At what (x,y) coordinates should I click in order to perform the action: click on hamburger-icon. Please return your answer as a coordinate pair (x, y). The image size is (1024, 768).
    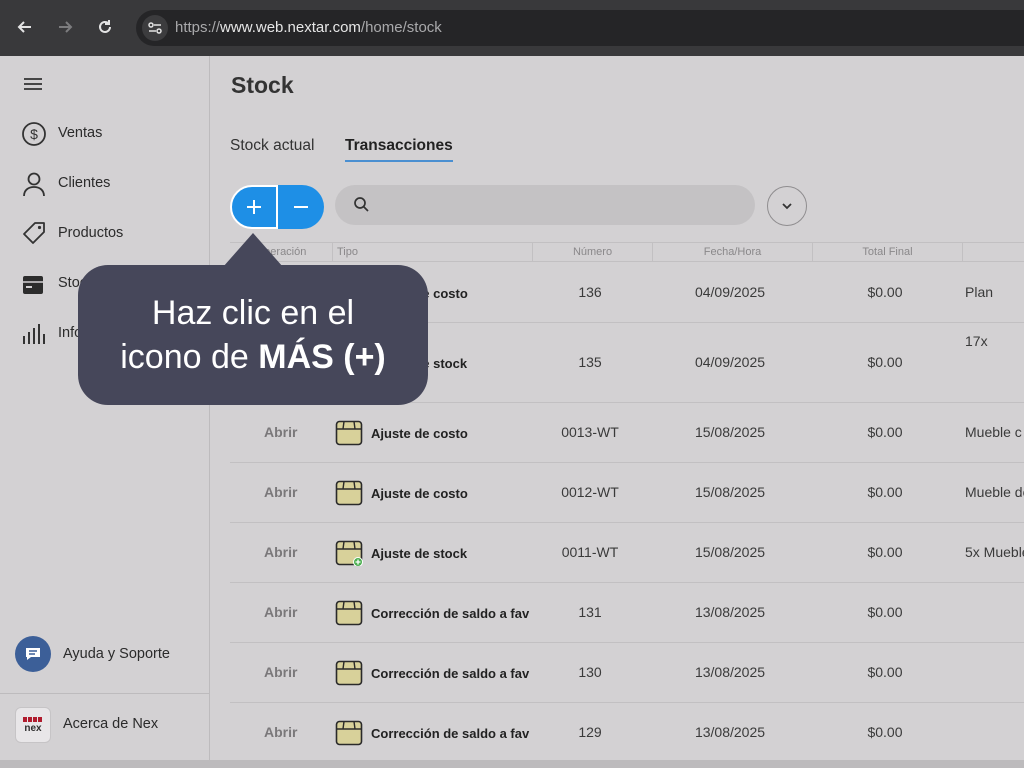
    Looking at the image, I should click on (33, 84).